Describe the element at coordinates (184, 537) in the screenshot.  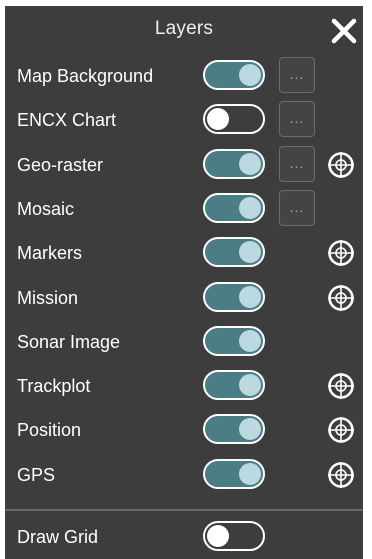
I see `draw-grid-row: Draw Grid` at that location.